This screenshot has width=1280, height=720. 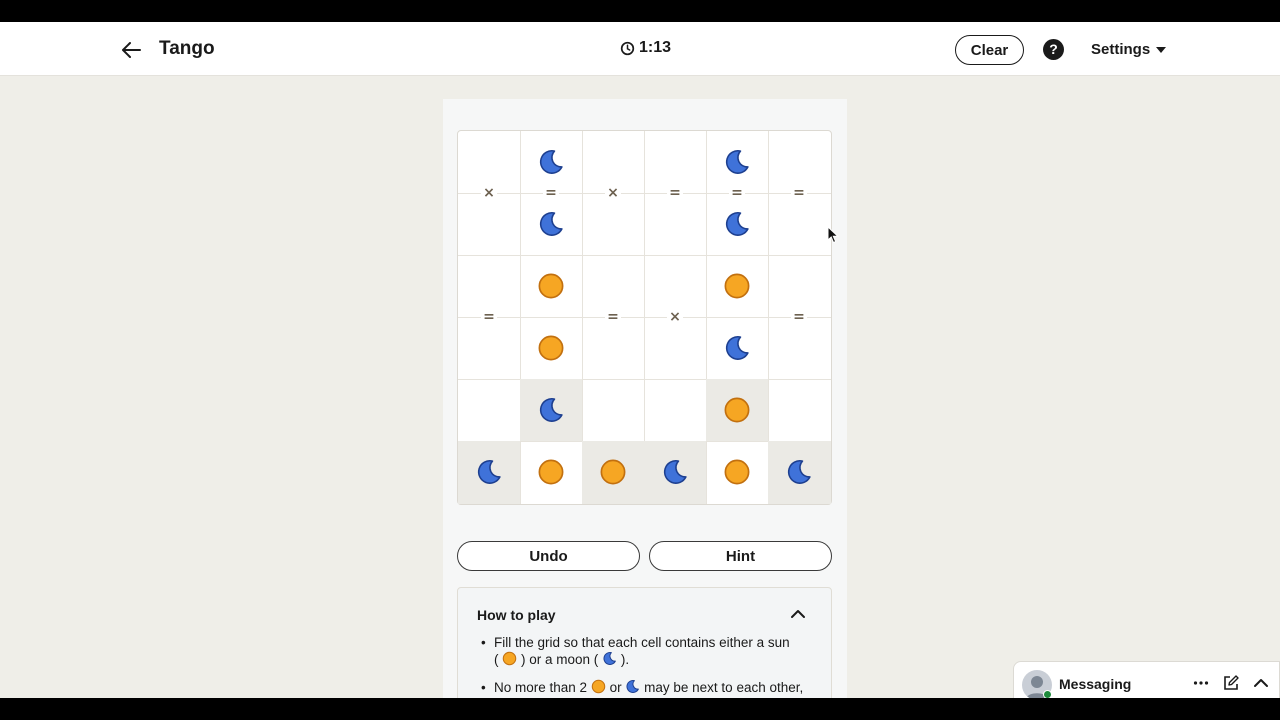 What do you see at coordinates (516, 615) in the screenshot?
I see `how-to-play-title: How to play` at bounding box center [516, 615].